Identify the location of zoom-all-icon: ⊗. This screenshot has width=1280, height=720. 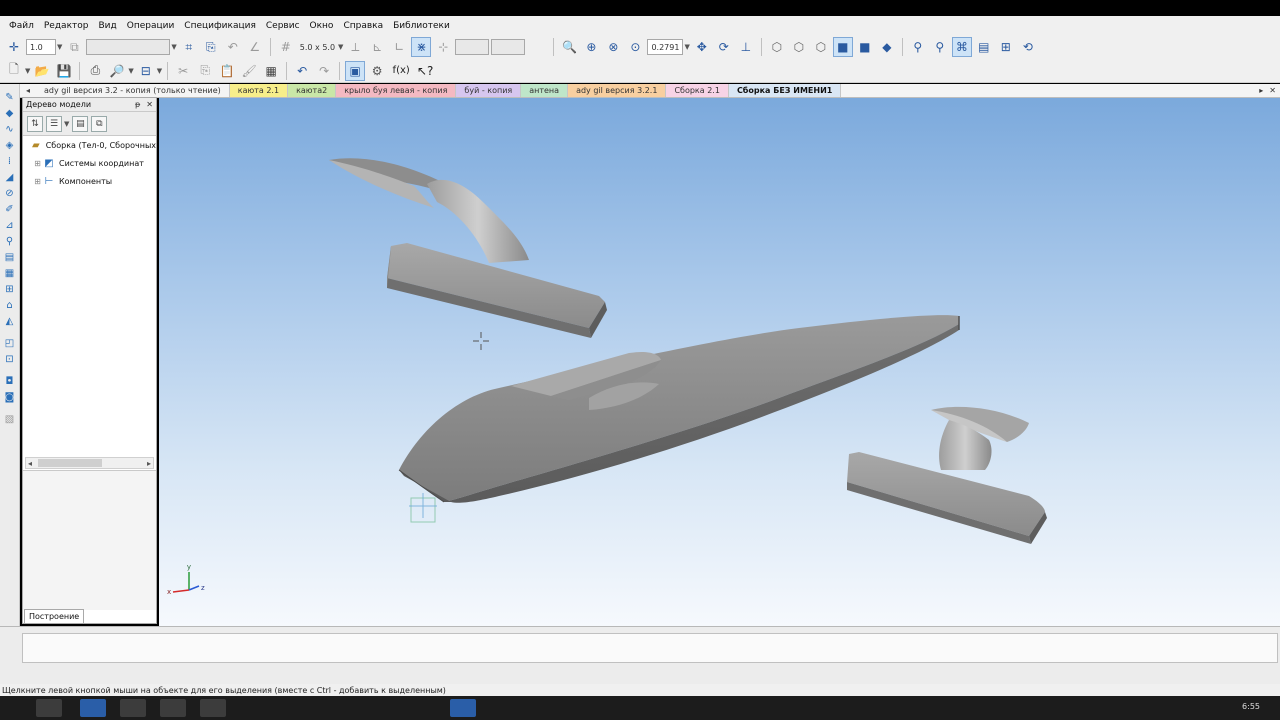
(613, 47).